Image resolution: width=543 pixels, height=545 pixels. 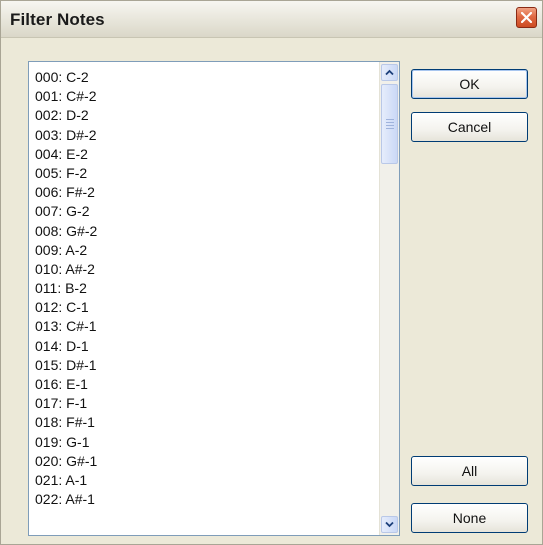 I want to click on list-item: 010: A#-2, so click(x=205, y=269).